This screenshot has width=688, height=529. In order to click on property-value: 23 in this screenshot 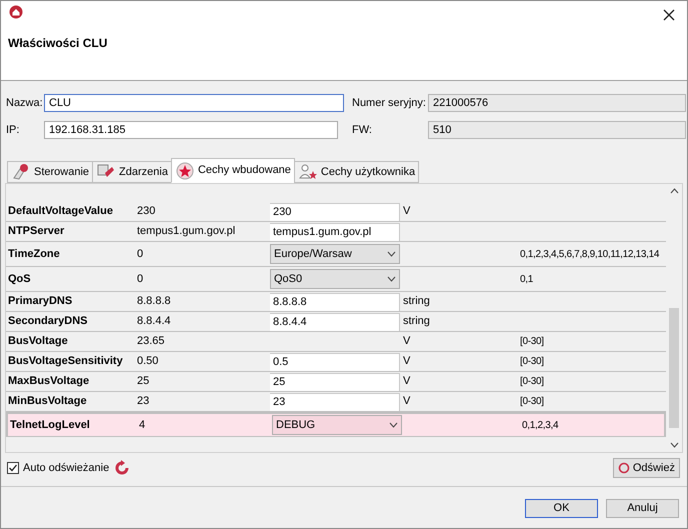, I will do `click(143, 401)`.